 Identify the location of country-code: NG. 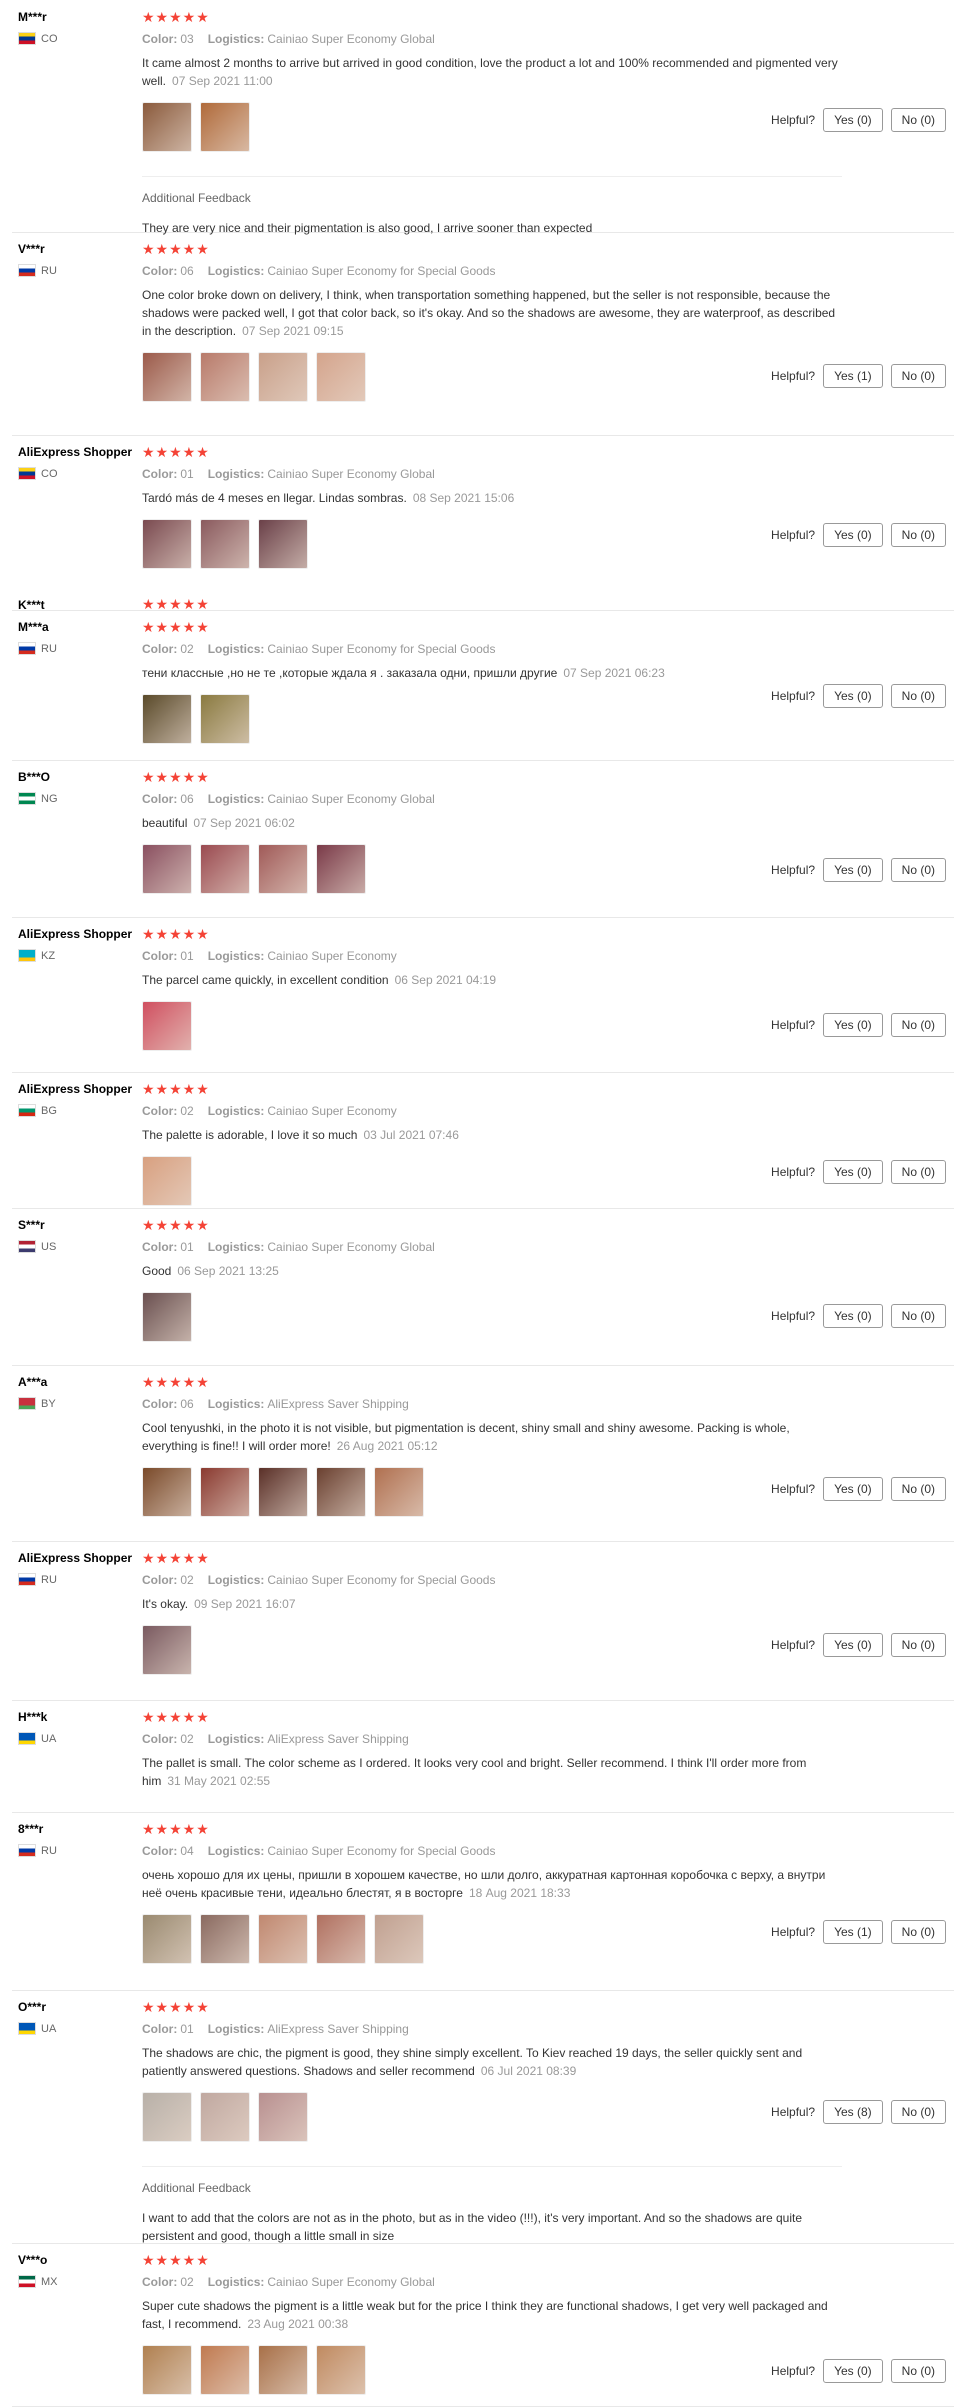
(49, 798).